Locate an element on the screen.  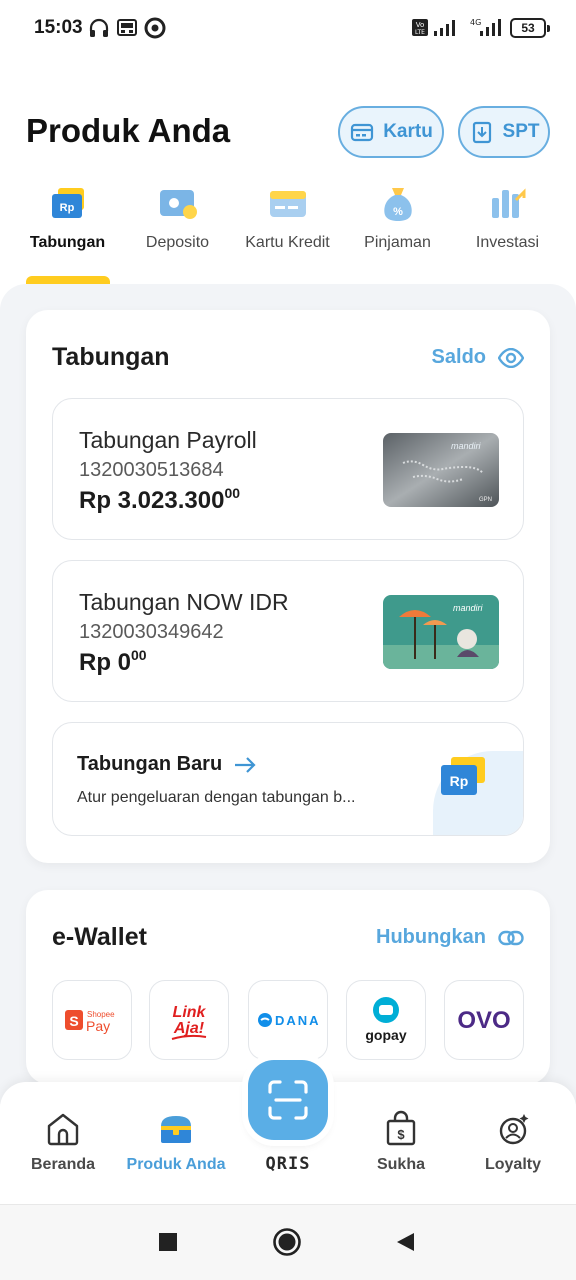
ewallet-ovo: OVO is located at coordinates (484, 1020).